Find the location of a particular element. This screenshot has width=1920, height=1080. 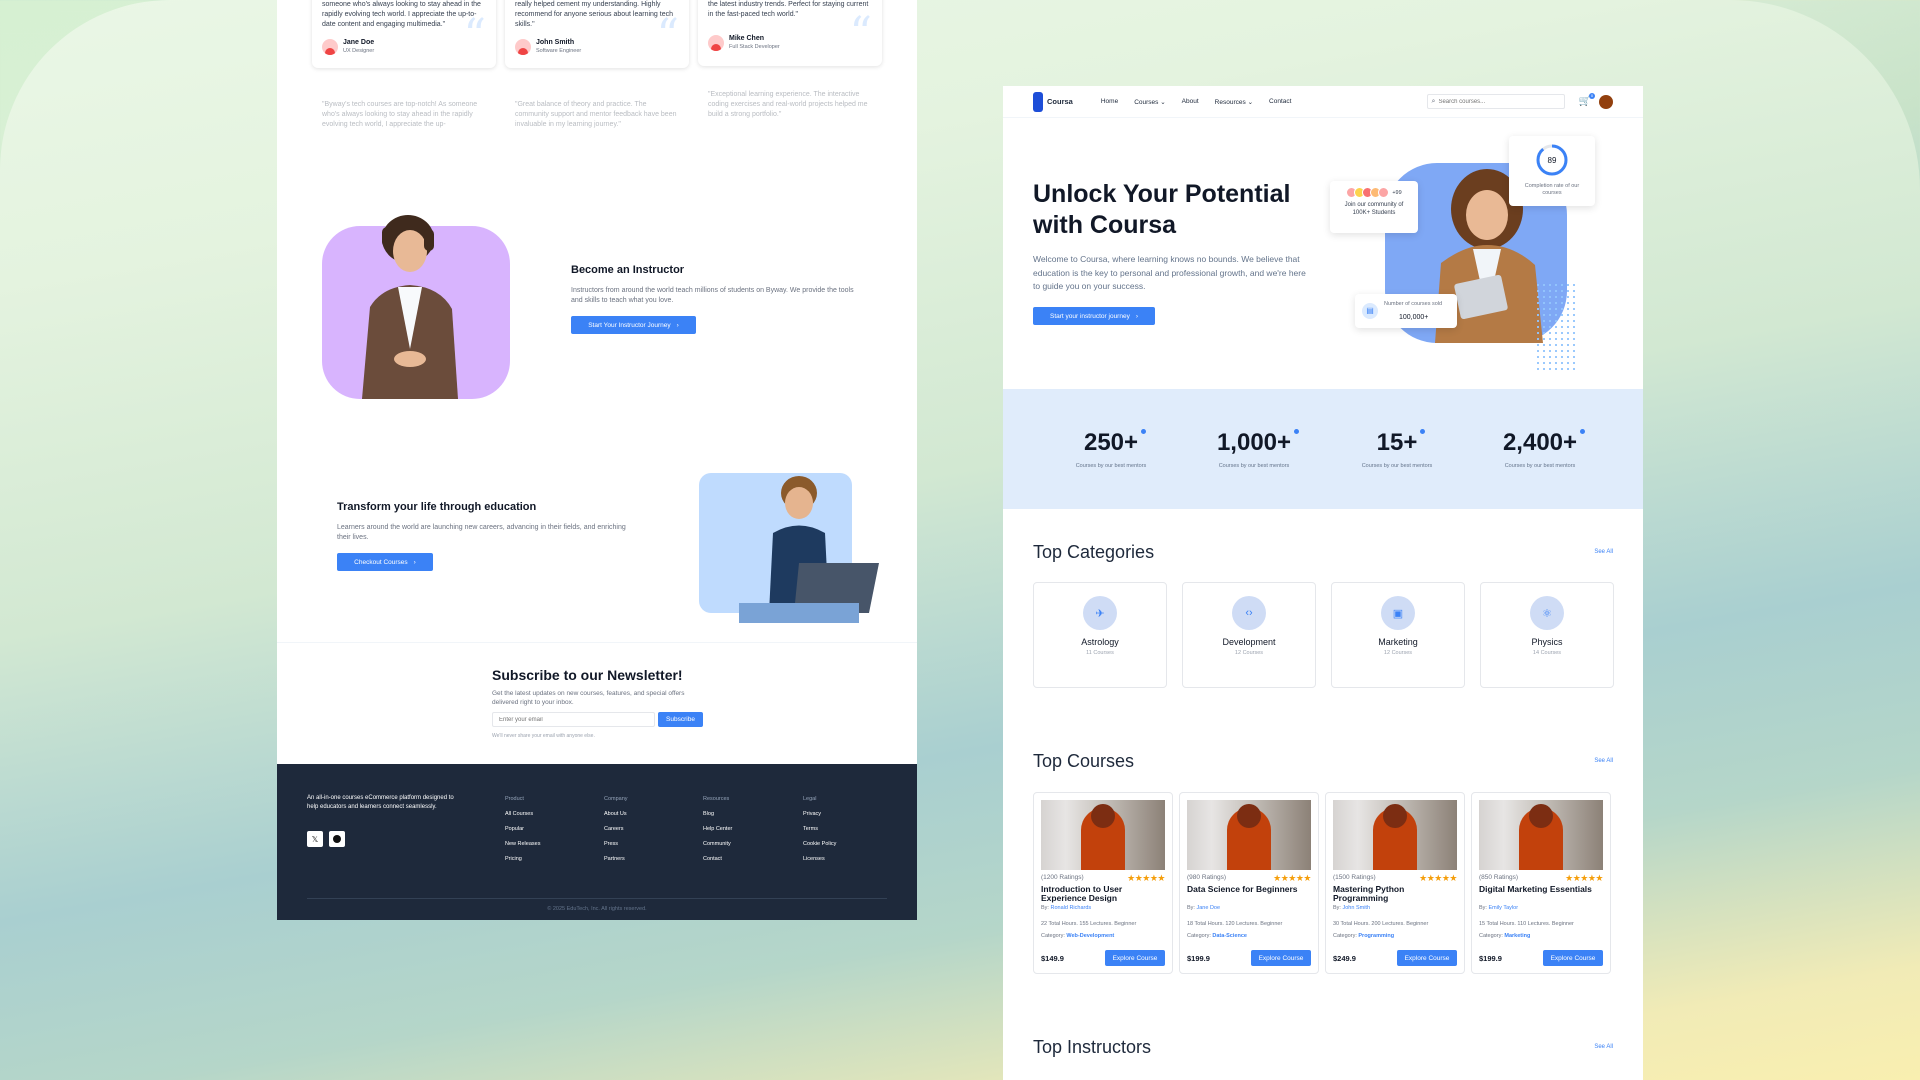

x-social-icon: 𝕏 is located at coordinates (315, 839).